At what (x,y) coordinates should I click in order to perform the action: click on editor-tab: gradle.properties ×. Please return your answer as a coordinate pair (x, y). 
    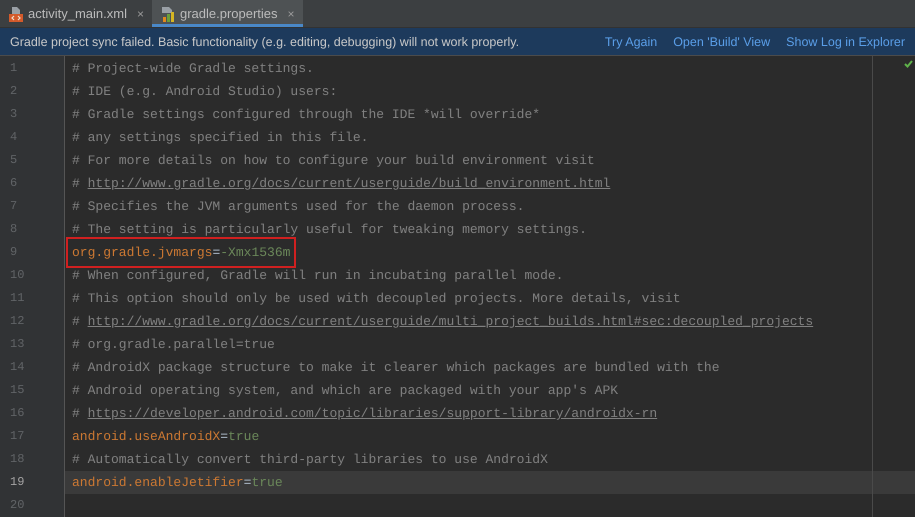
    Looking at the image, I should click on (227, 13).